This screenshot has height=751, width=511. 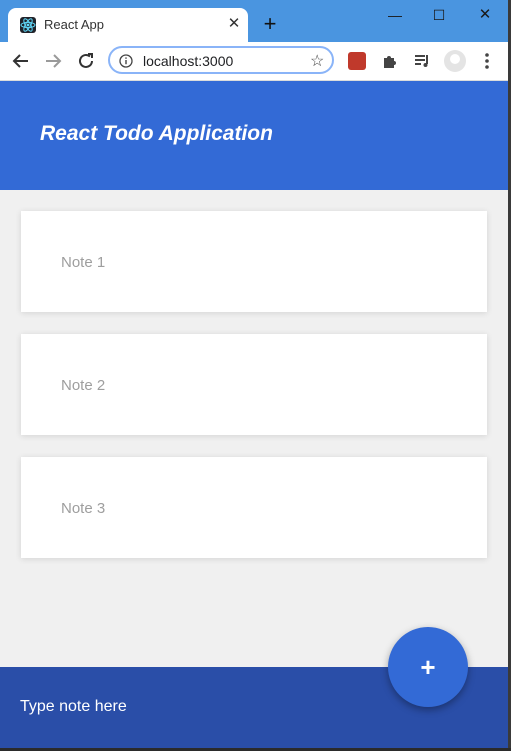 What do you see at coordinates (28, 25) in the screenshot?
I see `react-favicon-icon` at bounding box center [28, 25].